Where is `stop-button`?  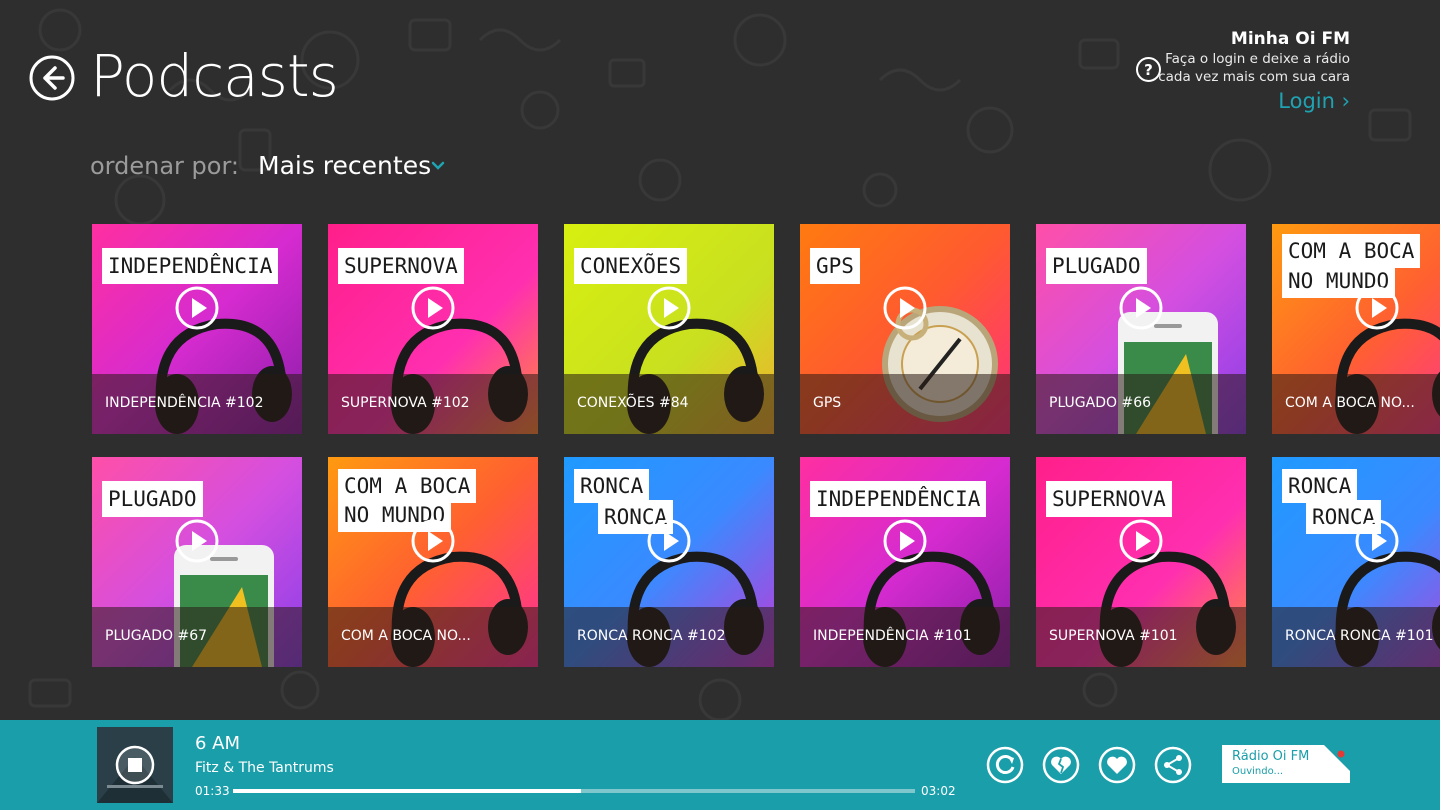
stop-button is located at coordinates (135, 765).